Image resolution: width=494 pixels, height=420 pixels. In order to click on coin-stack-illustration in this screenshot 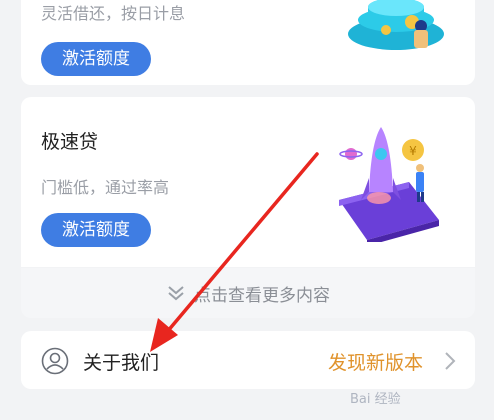, I will do `click(396, 25)`.